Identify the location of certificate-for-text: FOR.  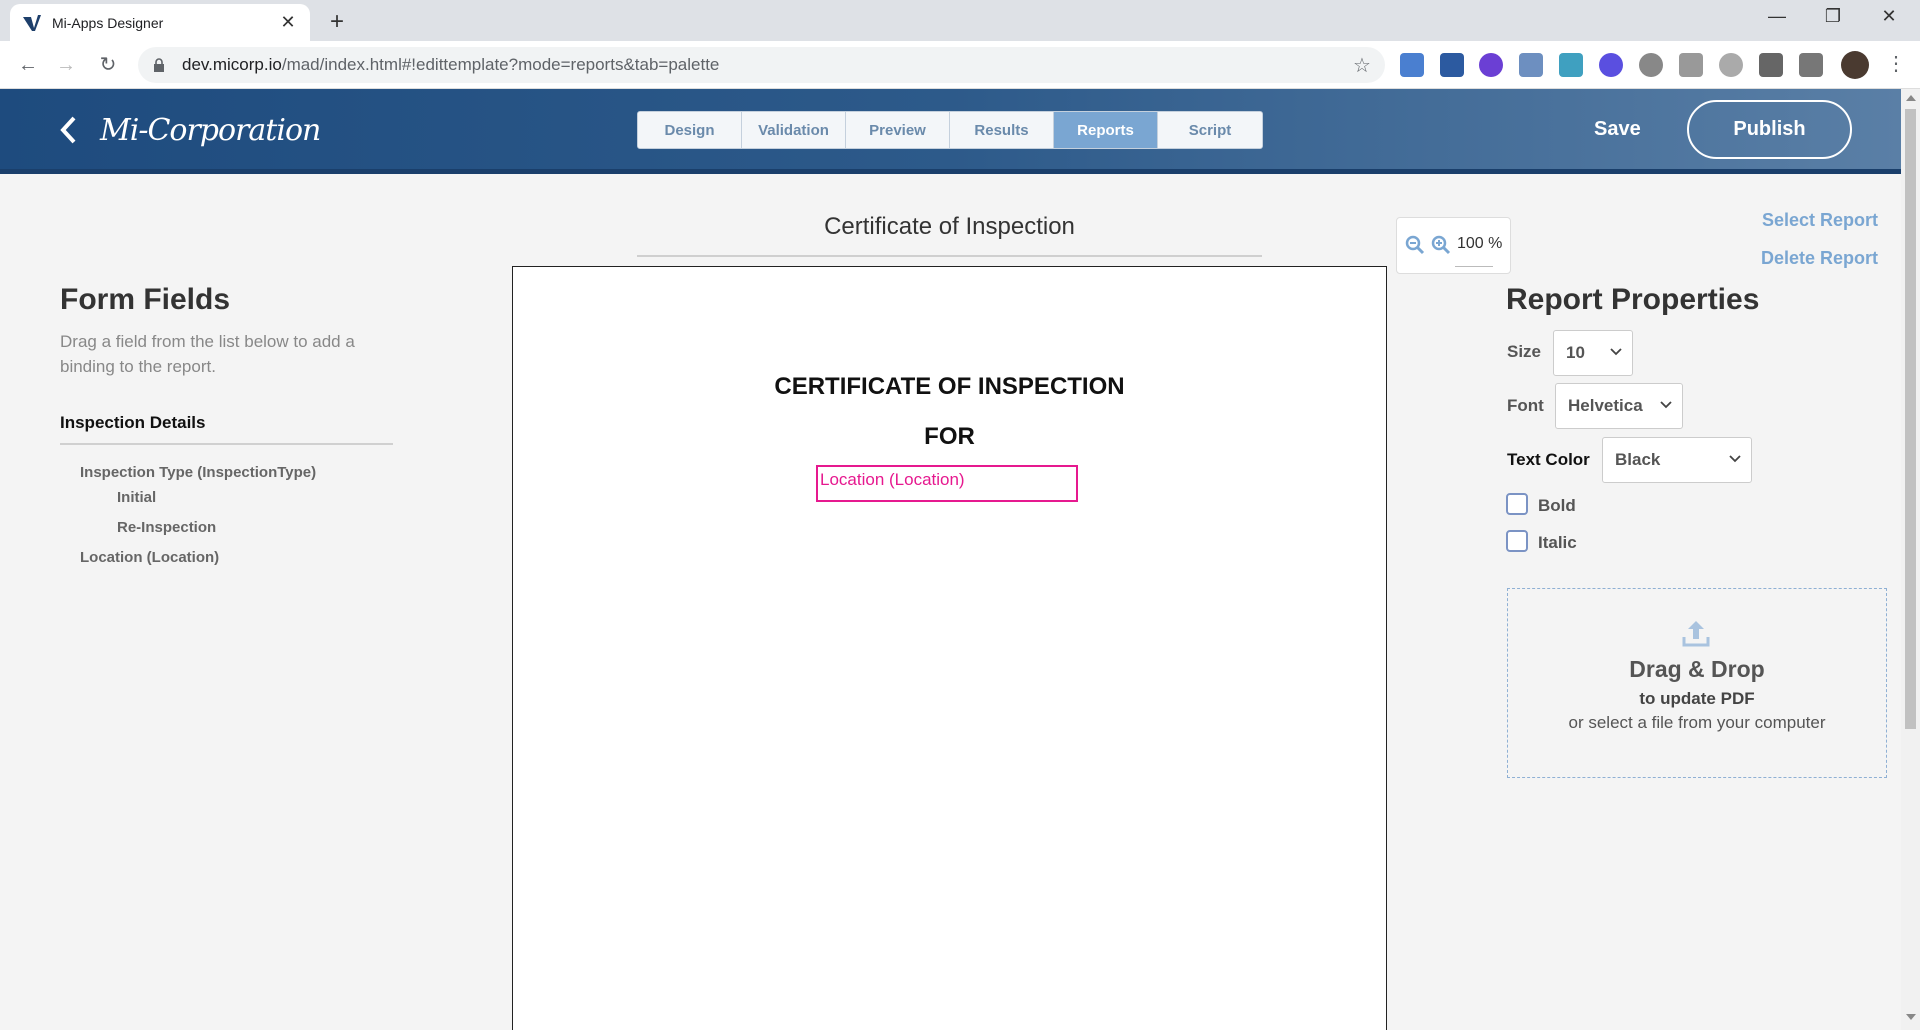
(949, 436).